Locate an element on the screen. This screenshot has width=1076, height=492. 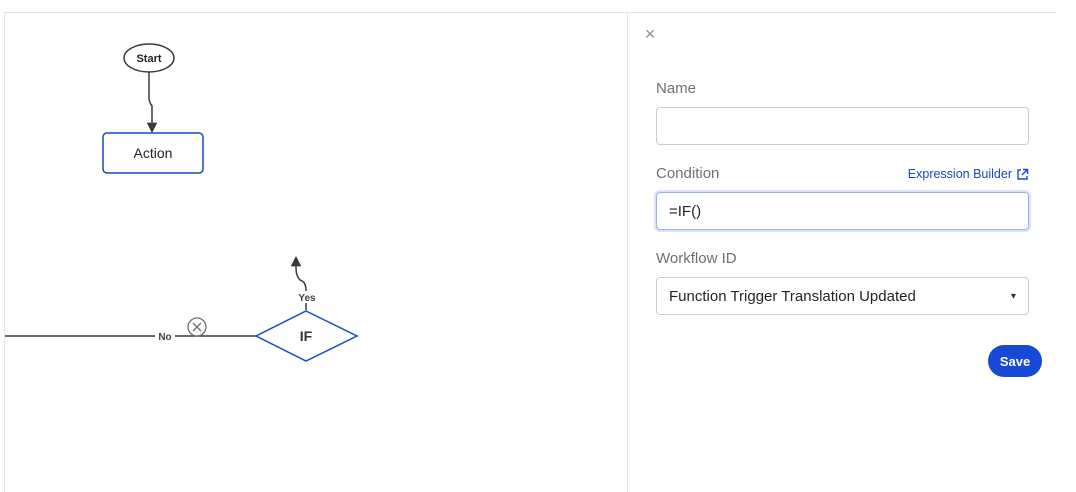
action-node-label: Action is located at coordinates (153, 153).